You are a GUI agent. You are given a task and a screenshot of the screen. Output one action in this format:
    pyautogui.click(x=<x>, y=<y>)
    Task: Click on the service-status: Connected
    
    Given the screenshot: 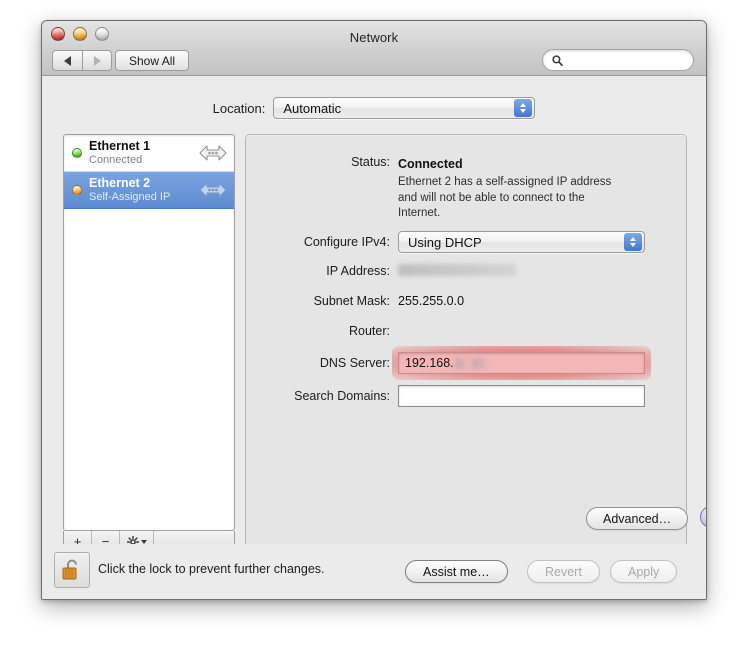 What is the action you would take?
    pyautogui.click(x=116, y=159)
    